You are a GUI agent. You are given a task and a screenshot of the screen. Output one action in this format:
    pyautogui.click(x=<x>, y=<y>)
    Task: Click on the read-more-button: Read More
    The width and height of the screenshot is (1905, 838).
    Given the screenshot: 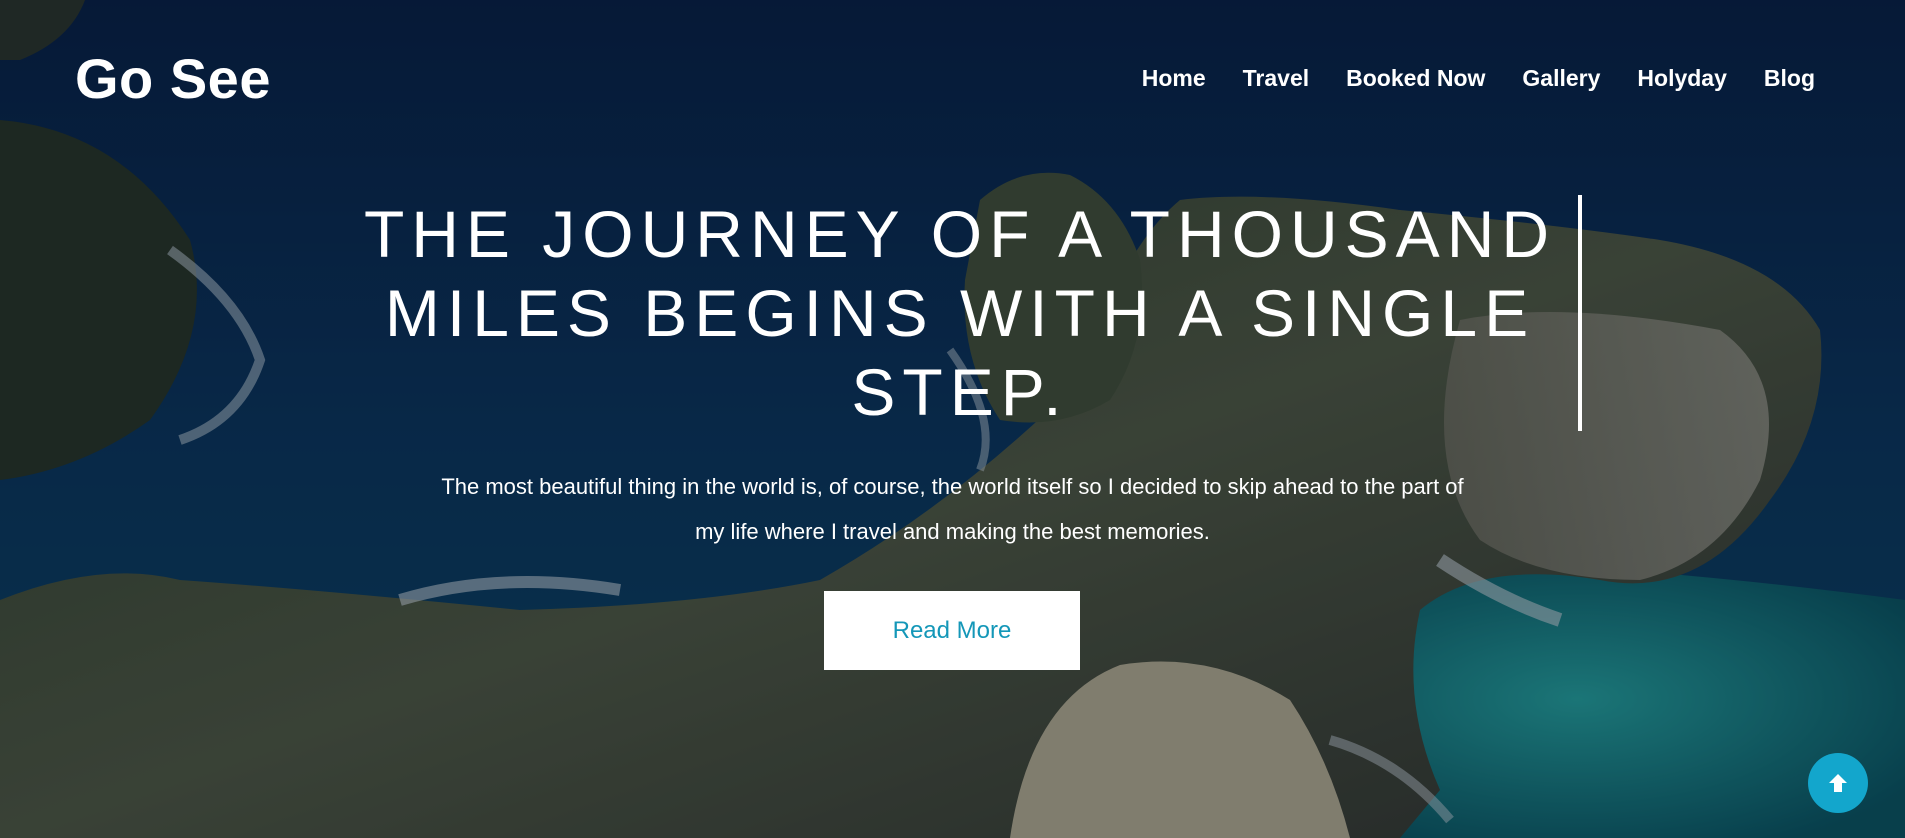 What is the action you would take?
    pyautogui.click(x=952, y=630)
    